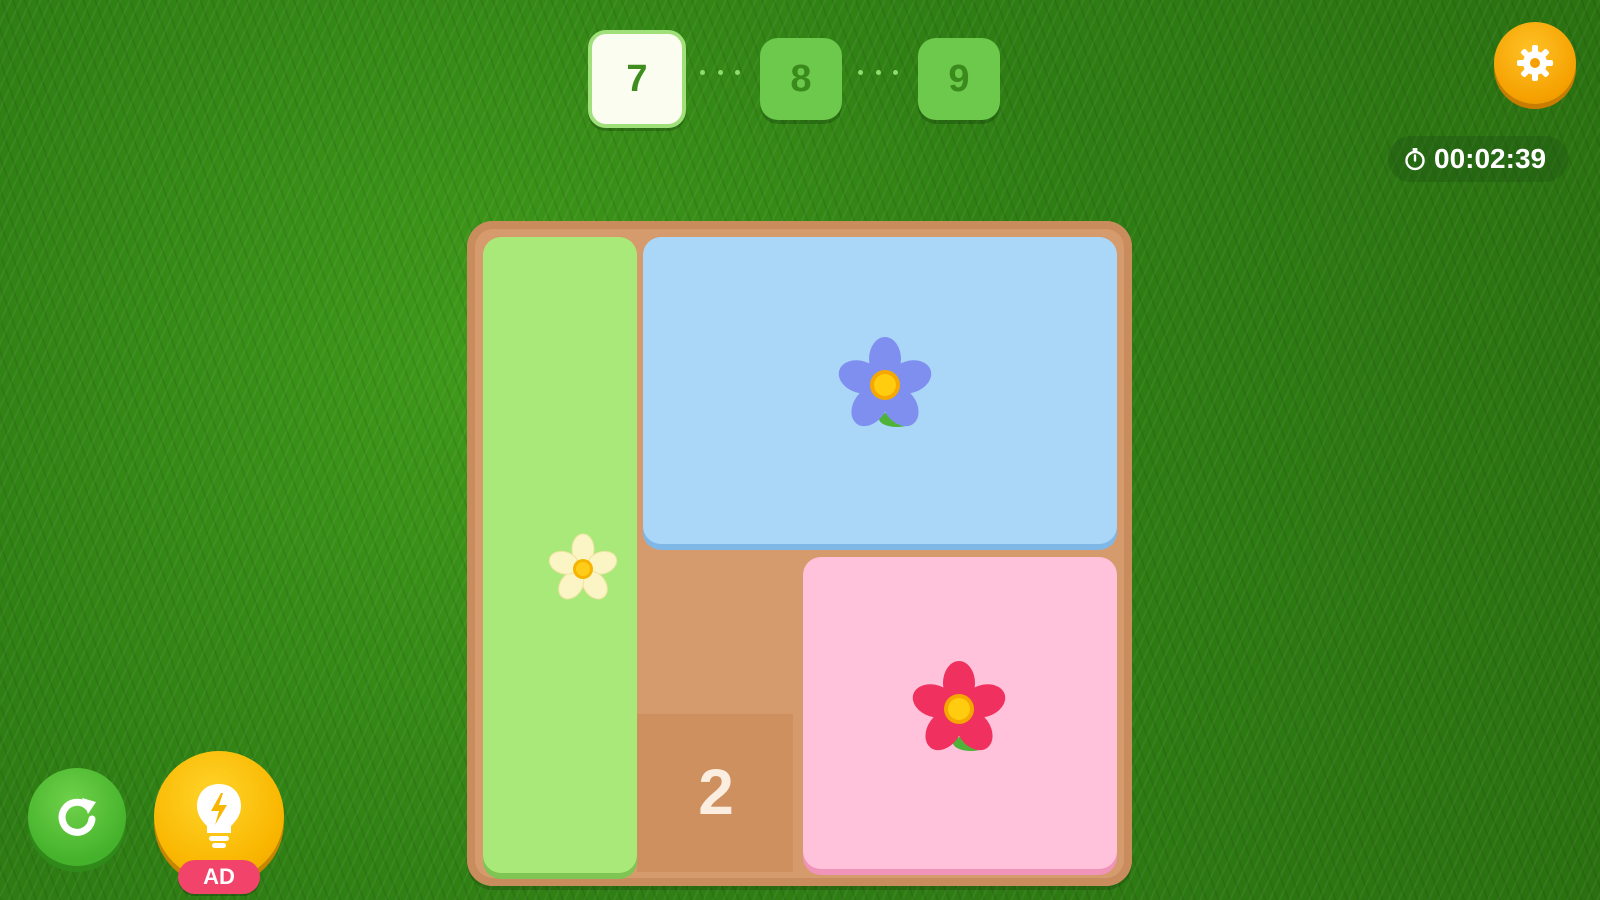 This screenshot has height=900, width=1600. What do you see at coordinates (583, 566) in the screenshot?
I see `daisy-flower-icon` at bounding box center [583, 566].